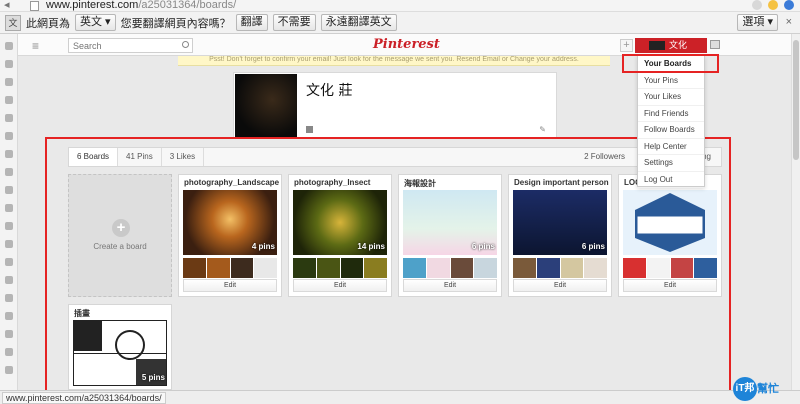  What do you see at coordinates (400, 6) in the screenshot?
I see `url-bar: ◂ www.pinterest.com/a25031364/boards/` at bounding box center [400, 6].